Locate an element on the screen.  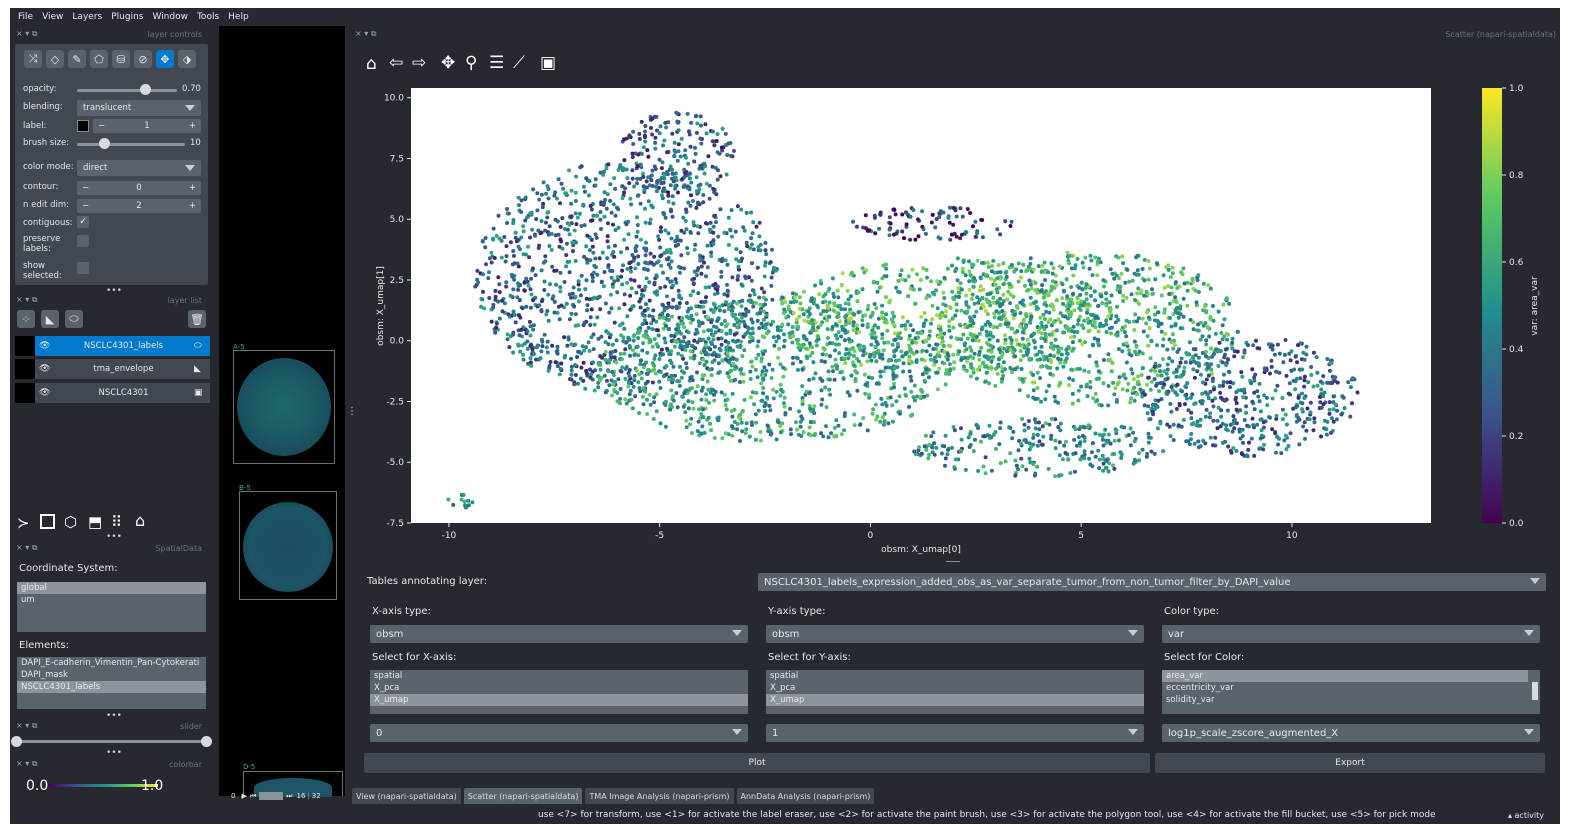
list-item: area_var is located at coordinates (1345, 676).